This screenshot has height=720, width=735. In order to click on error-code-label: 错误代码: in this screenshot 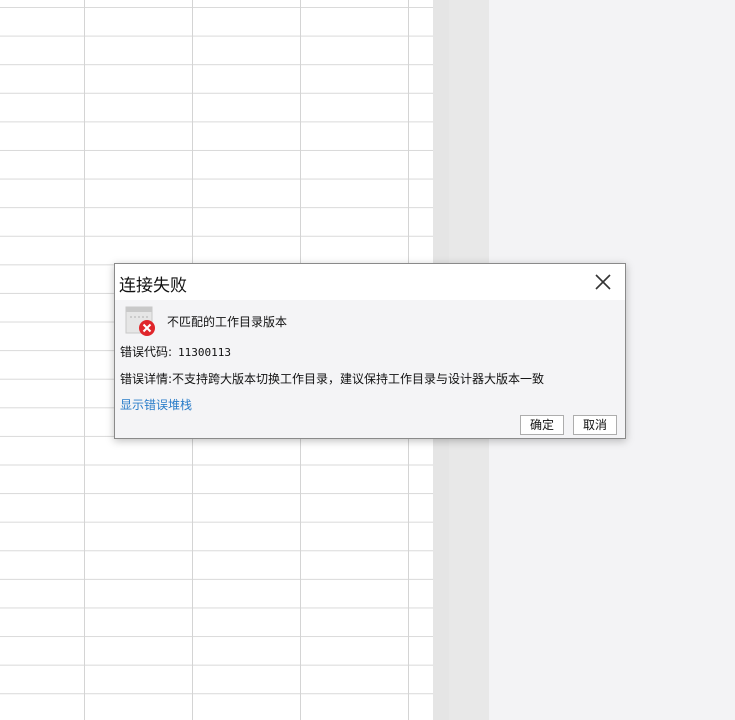, I will do `click(146, 352)`.